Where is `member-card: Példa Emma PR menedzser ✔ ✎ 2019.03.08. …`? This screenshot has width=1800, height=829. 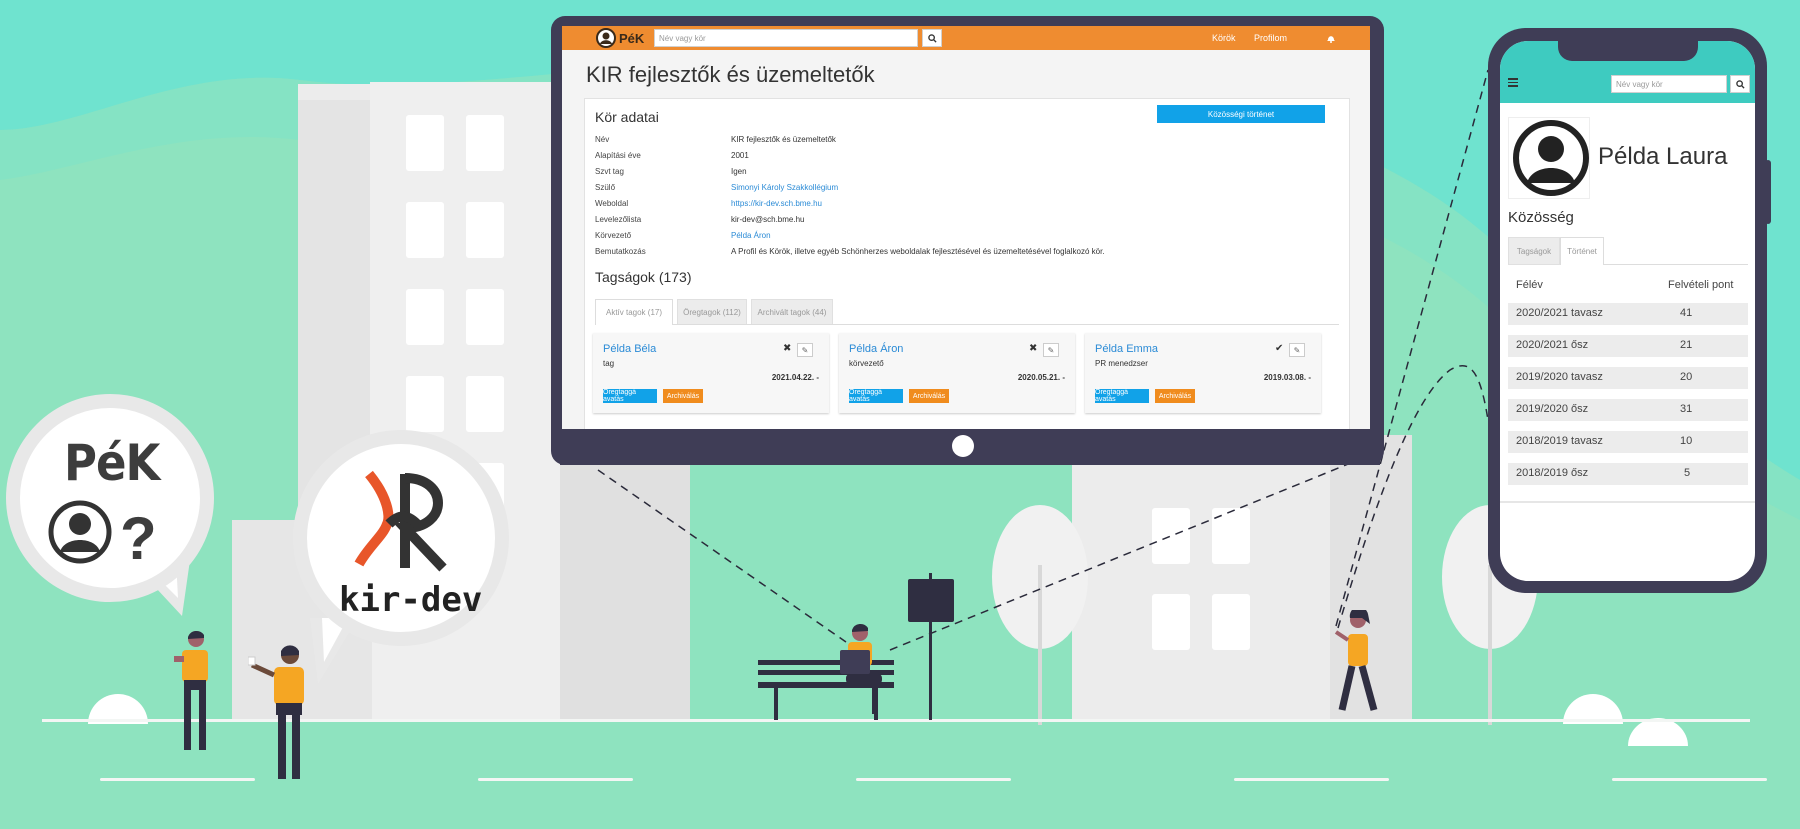 member-card: Példa Emma PR menedzser ✔ ✎ 2019.03.08. … is located at coordinates (1203, 373).